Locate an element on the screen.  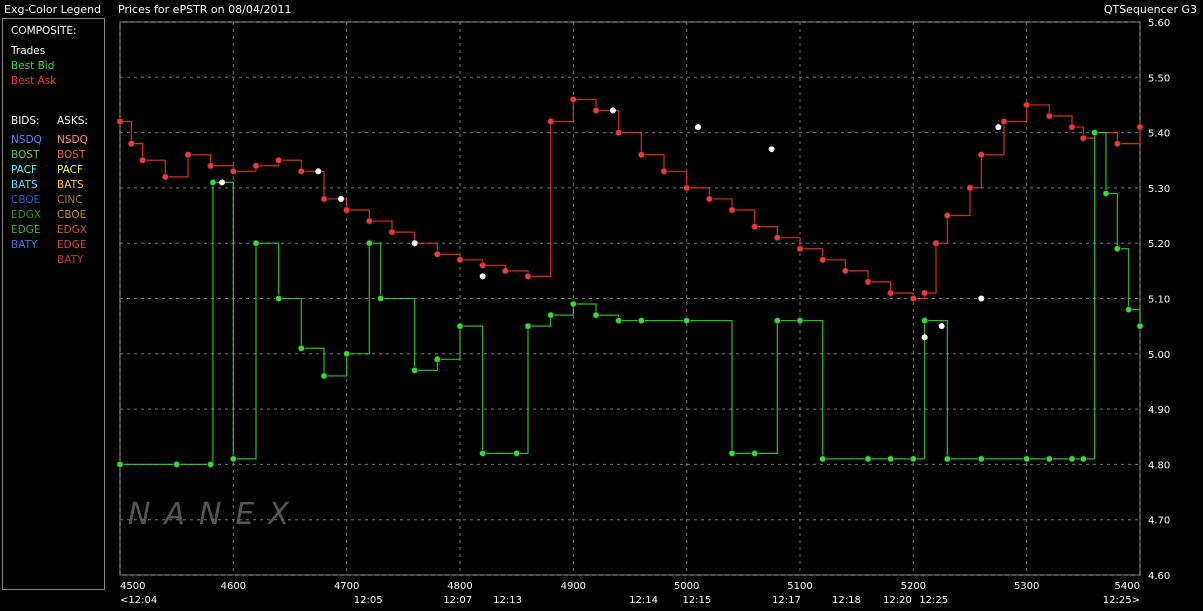
y-tick-label: 4.80 is located at coordinates (1159, 465).